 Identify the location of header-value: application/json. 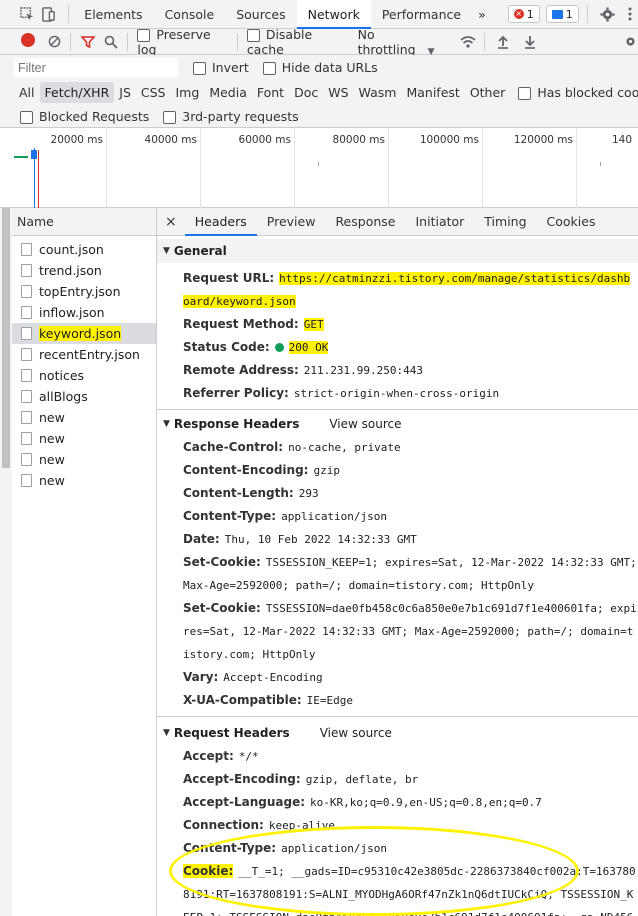
(334, 848).